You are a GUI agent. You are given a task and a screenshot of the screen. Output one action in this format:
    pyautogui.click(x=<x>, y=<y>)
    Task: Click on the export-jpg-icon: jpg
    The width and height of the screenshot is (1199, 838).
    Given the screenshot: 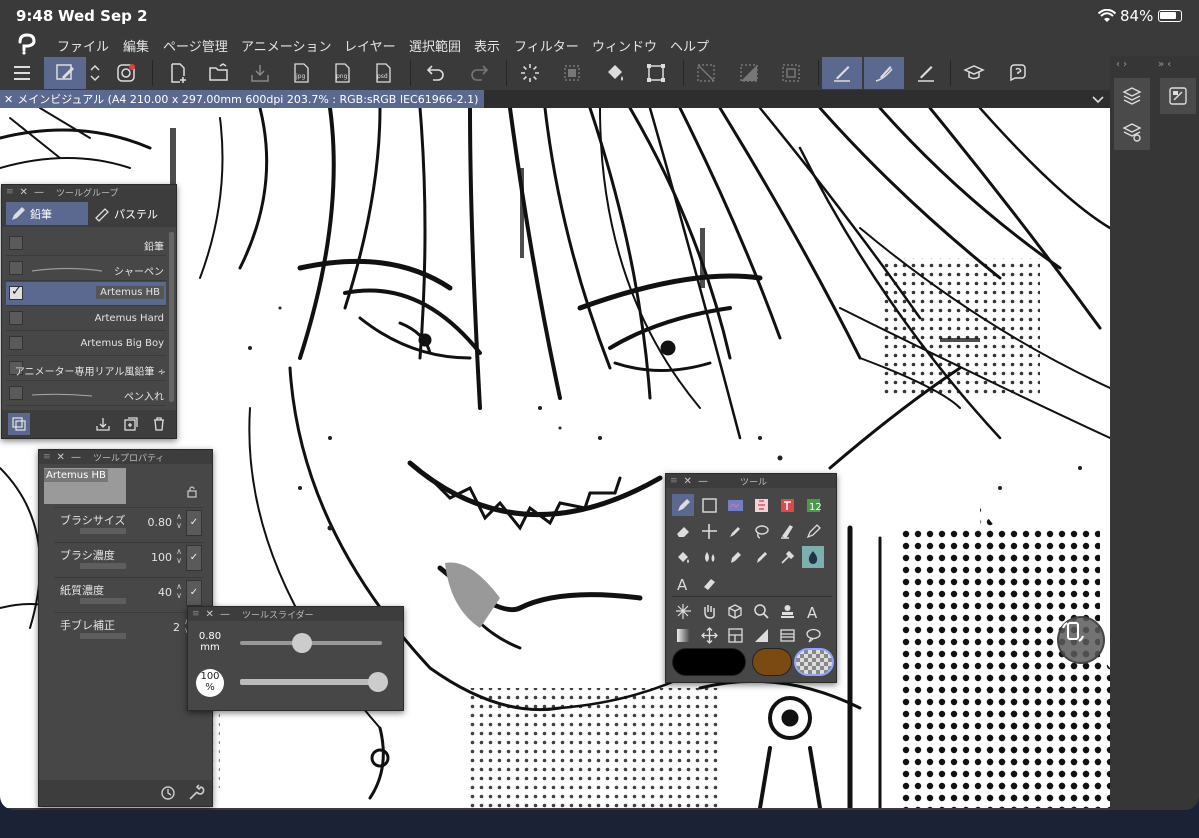 What is the action you would take?
    pyautogui.click(x=301, y=73)
    